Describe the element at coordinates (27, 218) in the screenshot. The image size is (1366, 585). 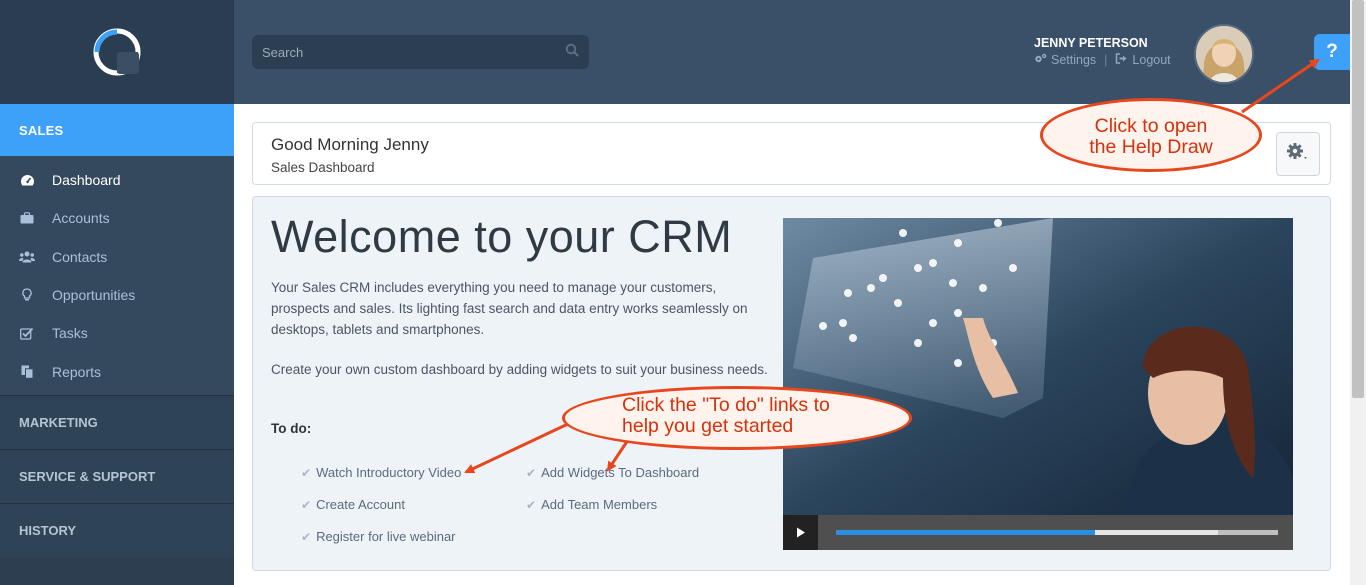
I see `briefcase-icon` at that location.